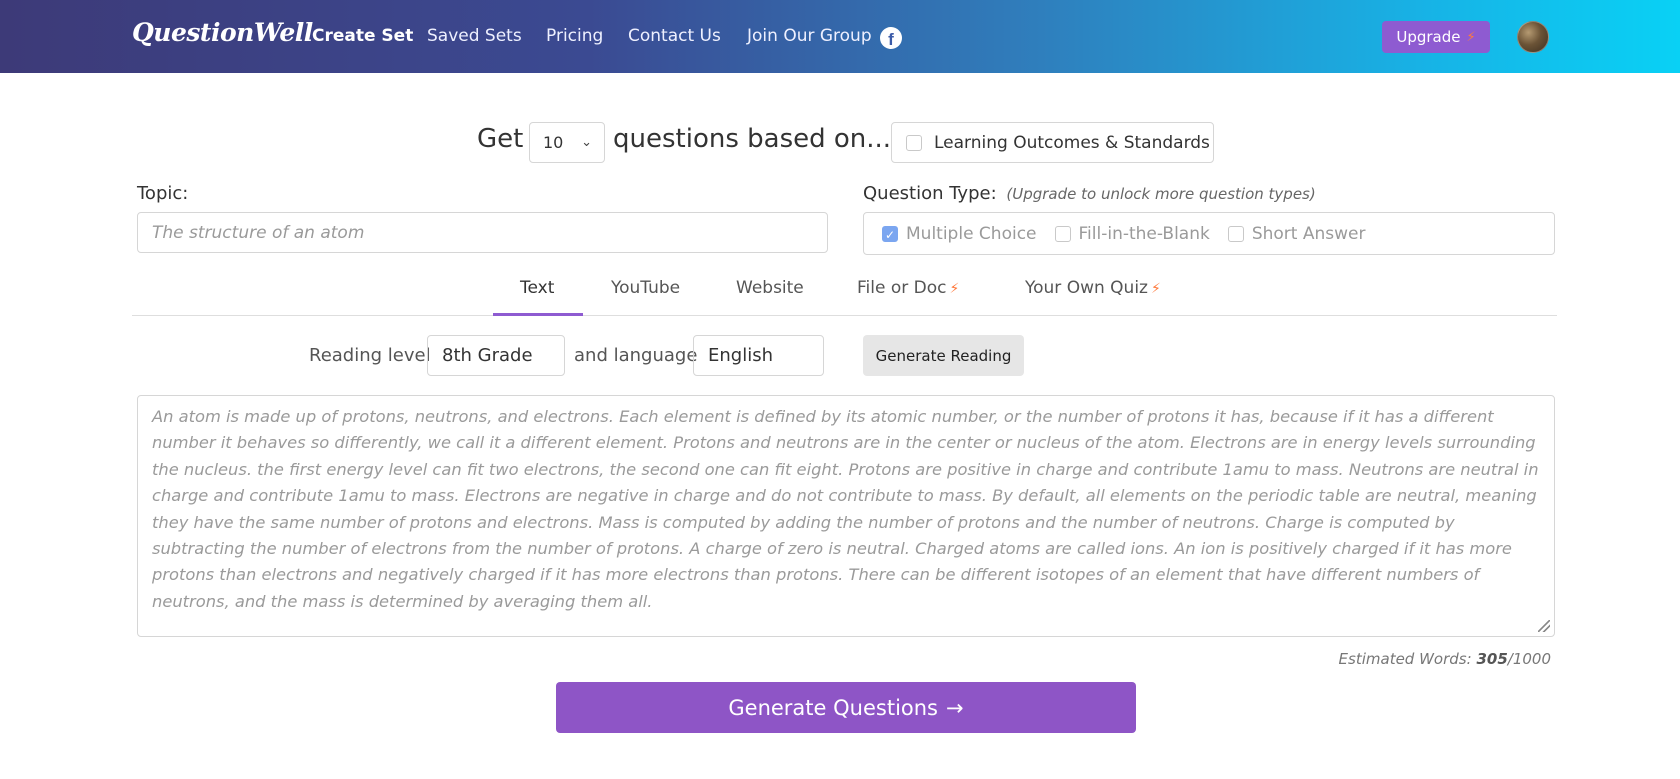 The height and width of the screenshot is (779, 1680). I want to click on estimated-words-max: /1000, so click(1529, 659).